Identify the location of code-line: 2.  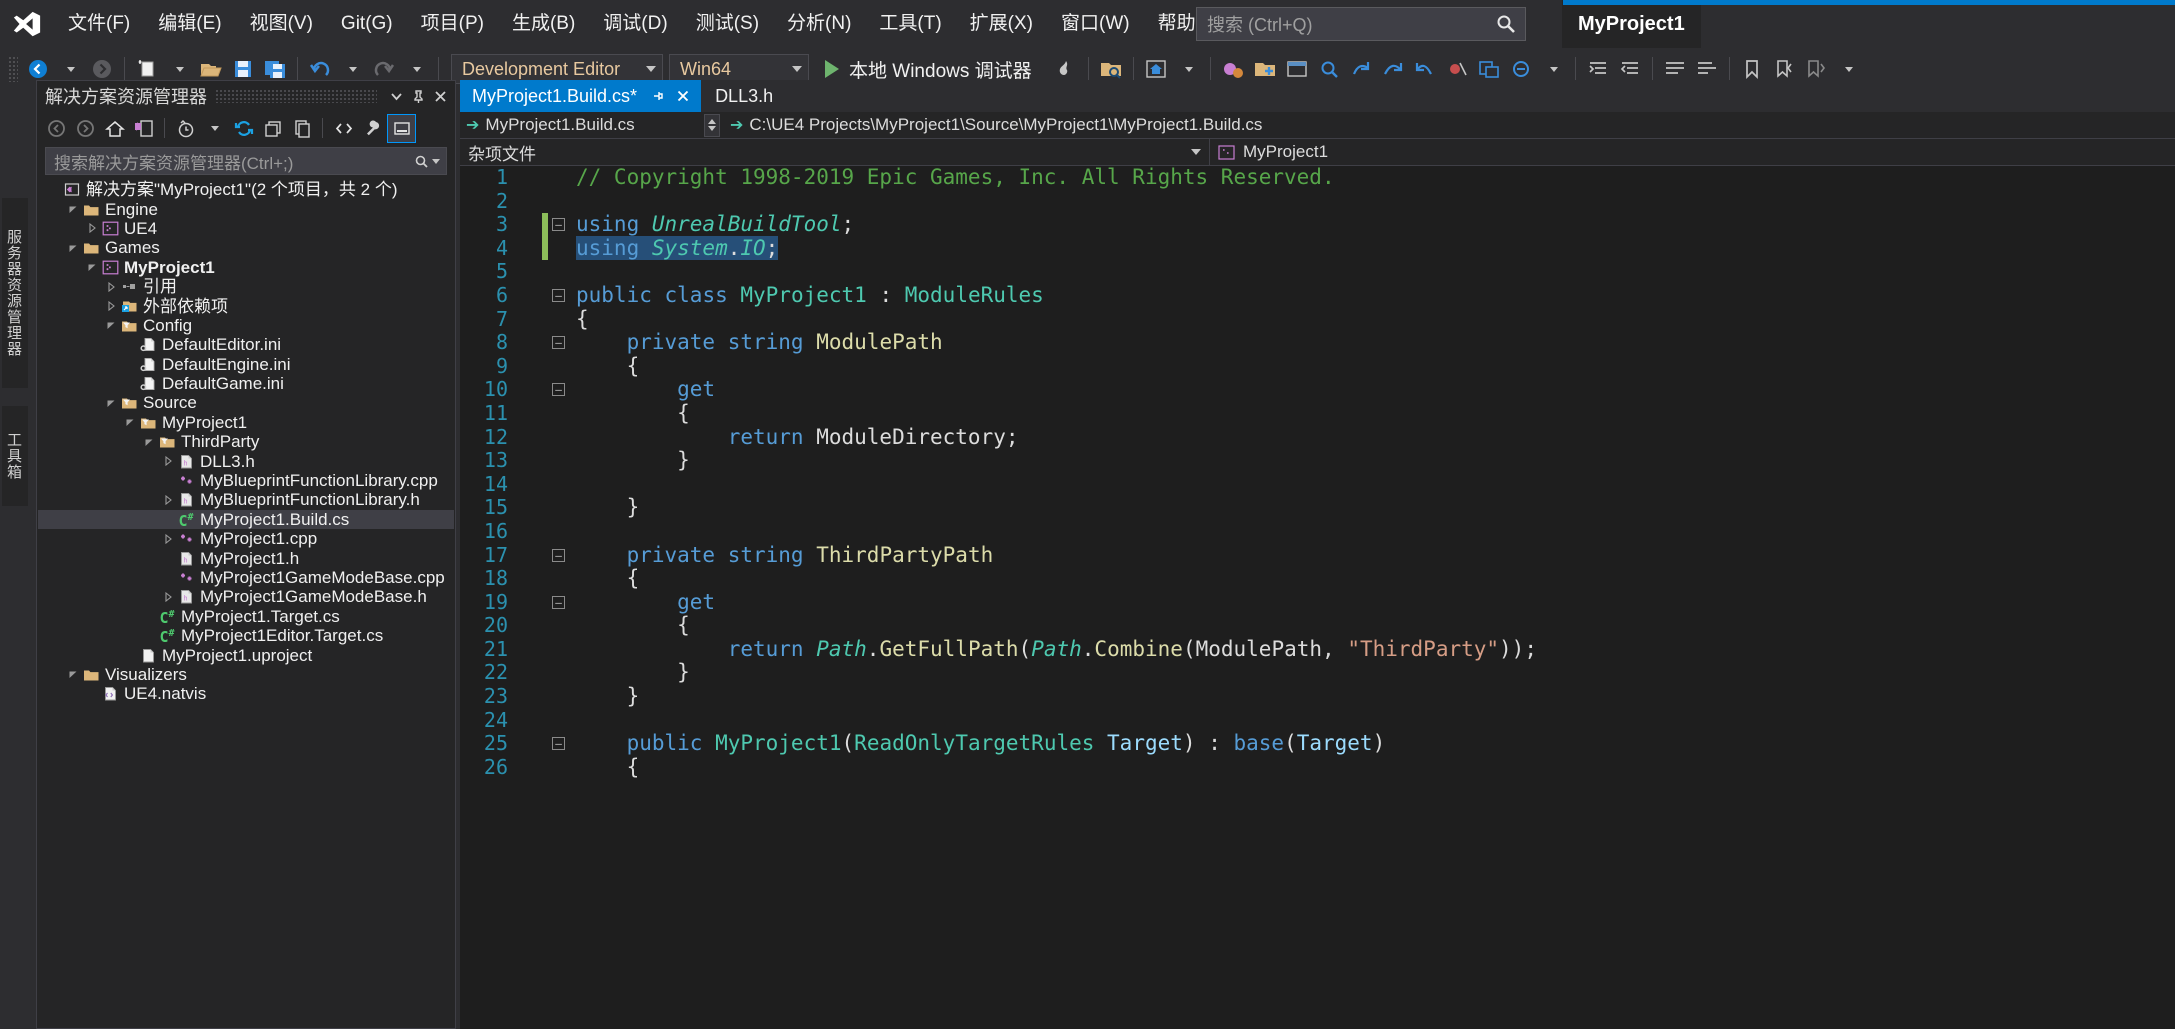
(1317, 201).